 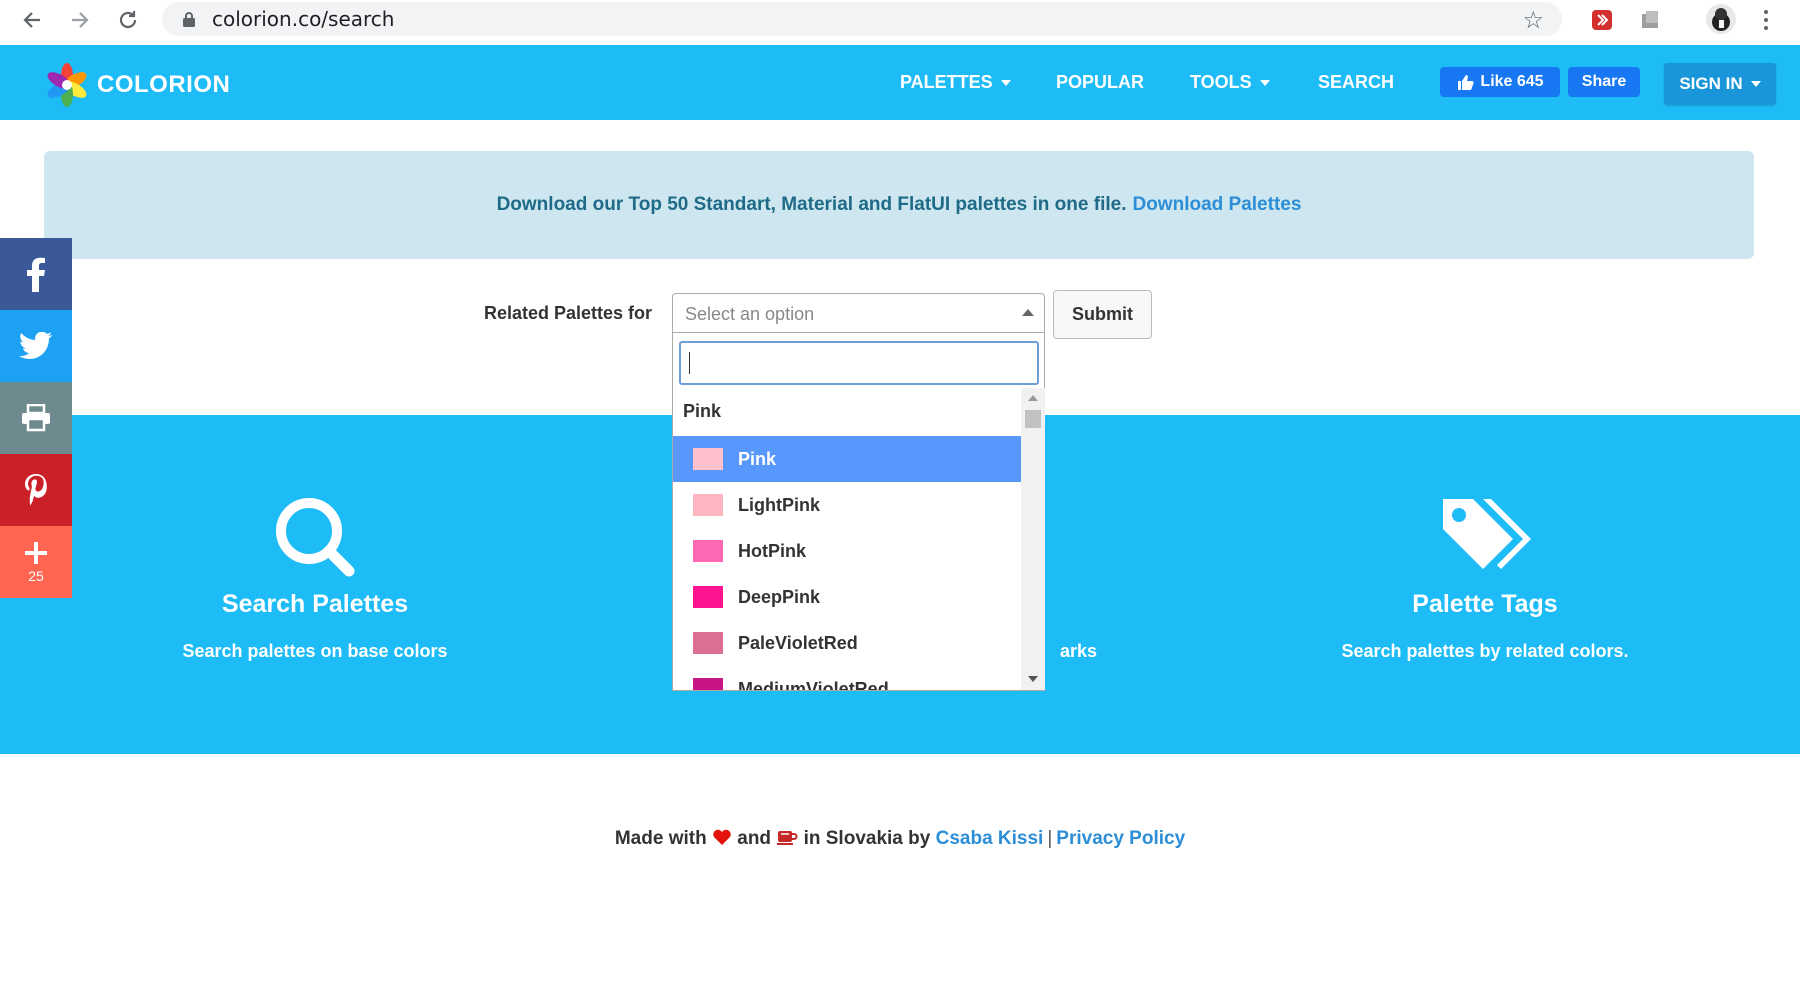 I want to click on lock-icon, so click(x=189, y=19).